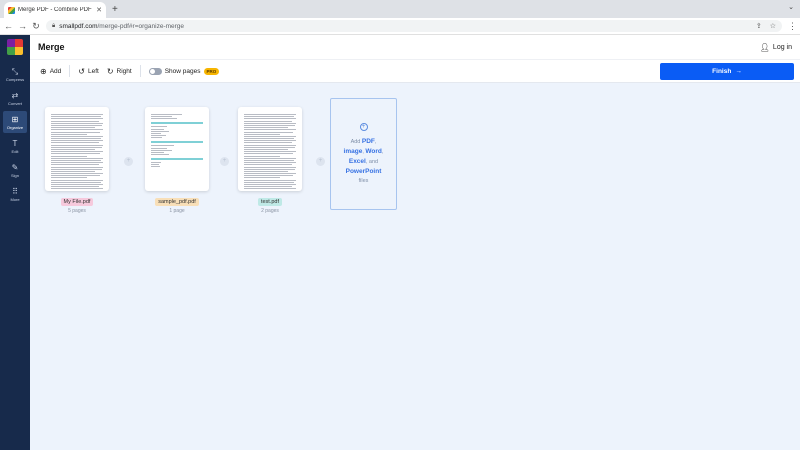 The height and width of the screenshot is (450, 800). What do you see at coordinates (155, 71) in the screenshot?
I see `toggle-switch` at bounding box center [155, 71].